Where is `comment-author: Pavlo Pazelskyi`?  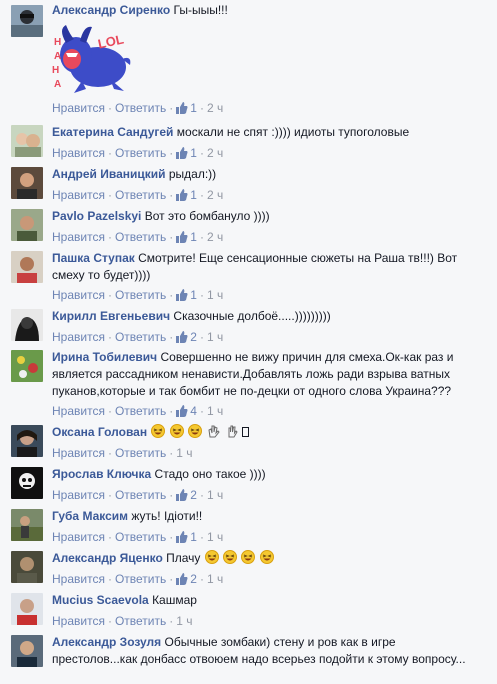
comment-author: Pavlo Pazelskyi is located at coordinates (96, 216).